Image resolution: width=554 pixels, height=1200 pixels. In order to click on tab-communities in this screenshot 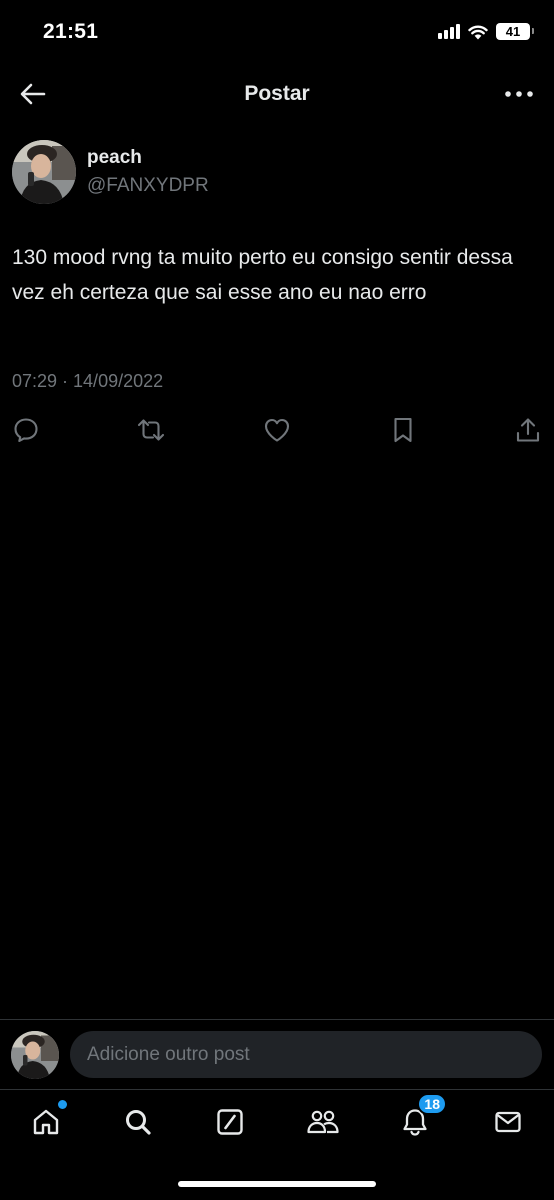, I will do `click(323, 1122)`.